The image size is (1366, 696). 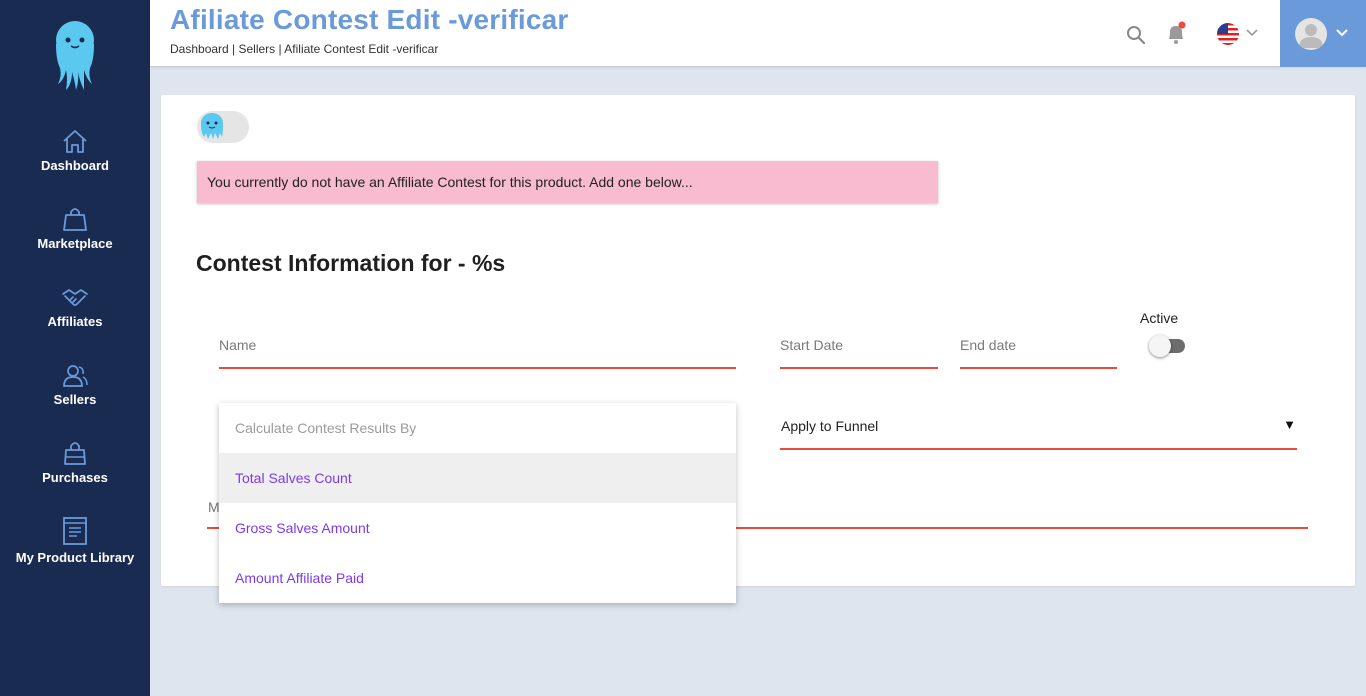 What do you see at coordinates (75, 376) in the screenshot?
I see `users-icon` at bounding box center [75, 376].